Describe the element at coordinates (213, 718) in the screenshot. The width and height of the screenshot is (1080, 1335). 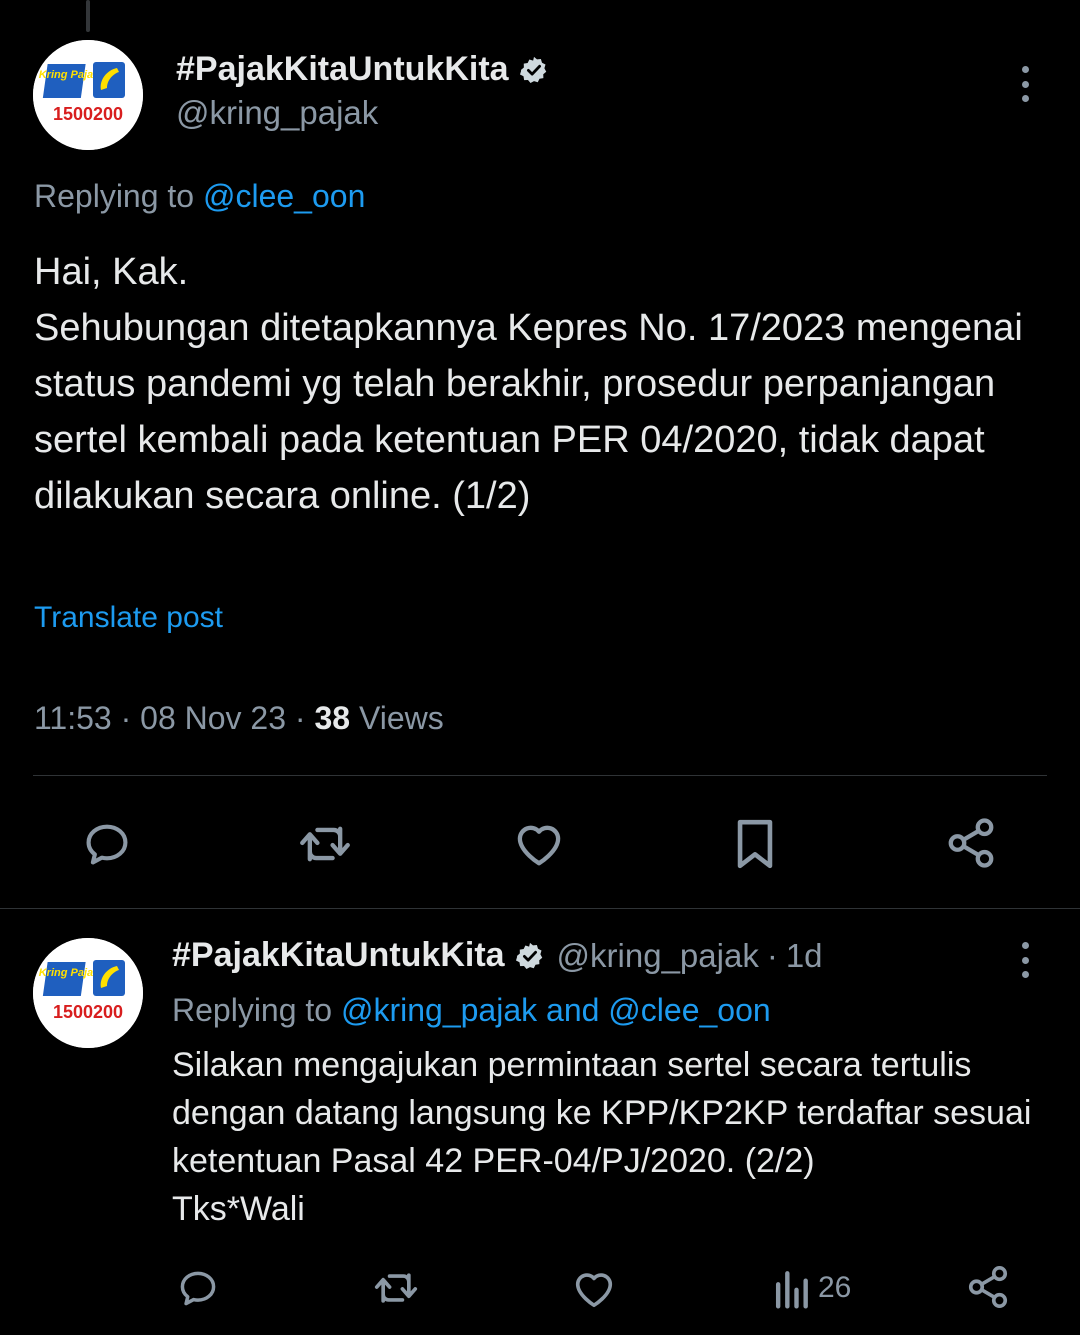
I see `post-date: 08 Nov 23` at that location.